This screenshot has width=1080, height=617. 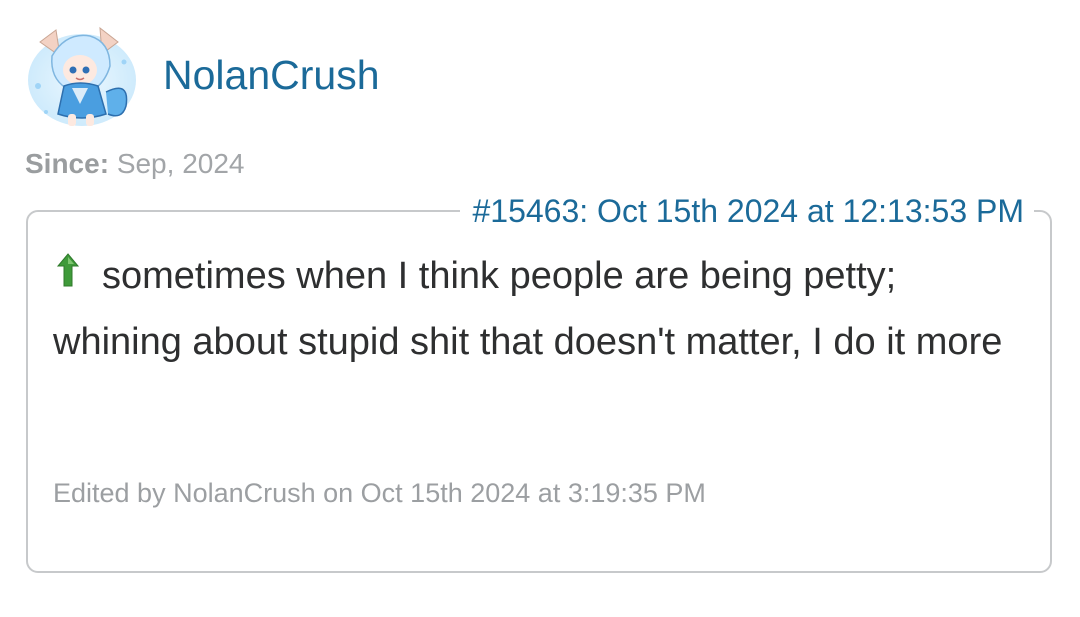 What do you see at coordinates (271, 75) in the screenshot?
I see `username-link: NolanCrush` at bounding box center [271, 75].